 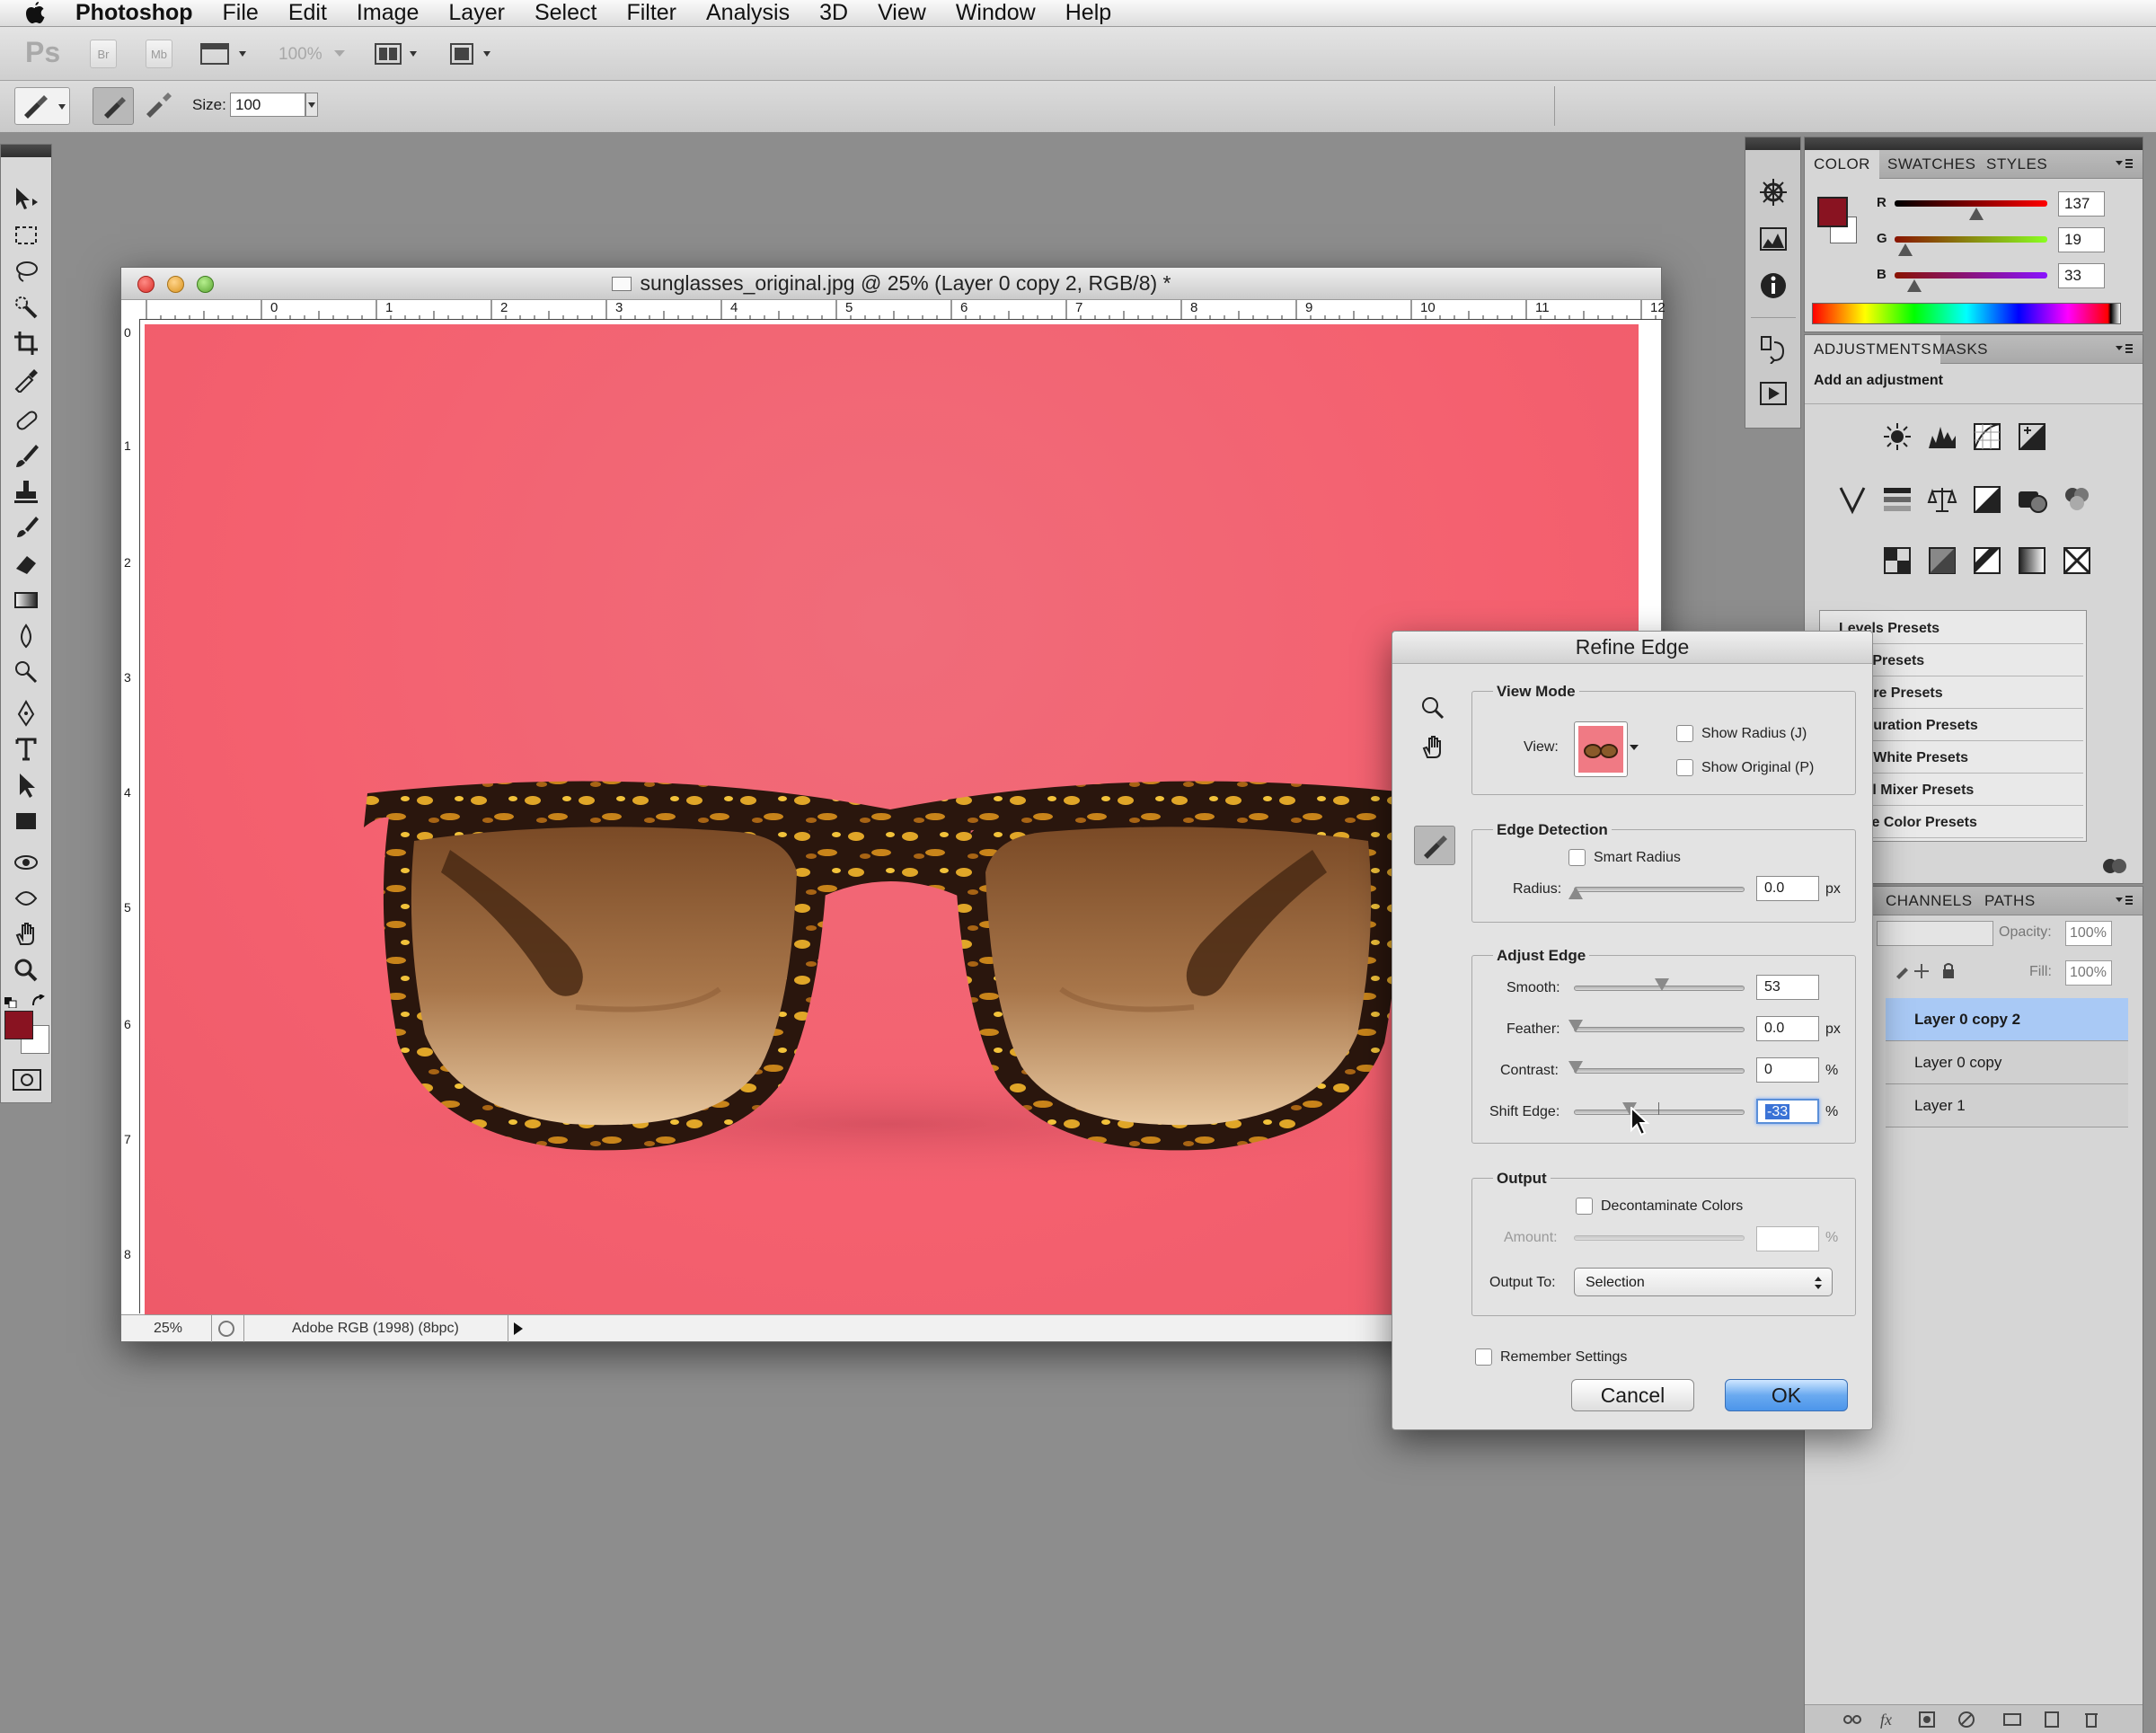 I want to click on color-balance-icon, so click(x=1942, y=499).